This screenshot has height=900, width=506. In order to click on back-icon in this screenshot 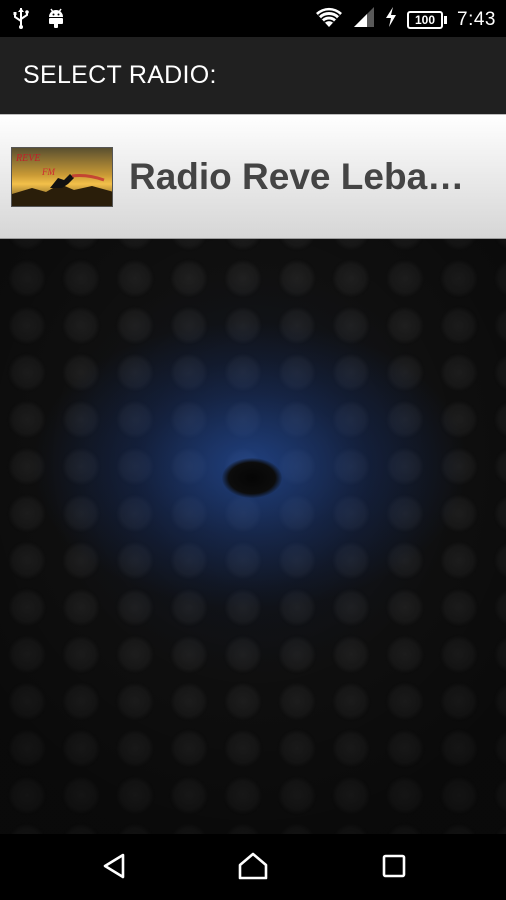, I will do `click(114, 868)`.